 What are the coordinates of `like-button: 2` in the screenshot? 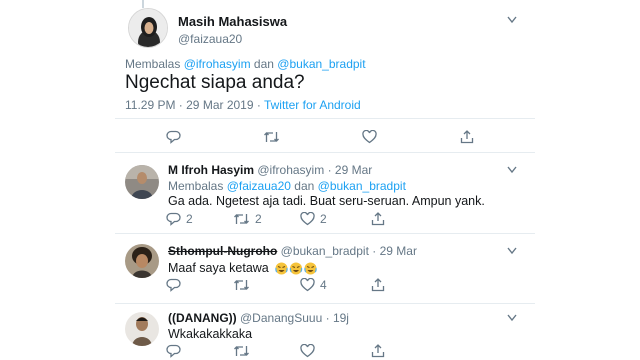 It's located at (313, 219).